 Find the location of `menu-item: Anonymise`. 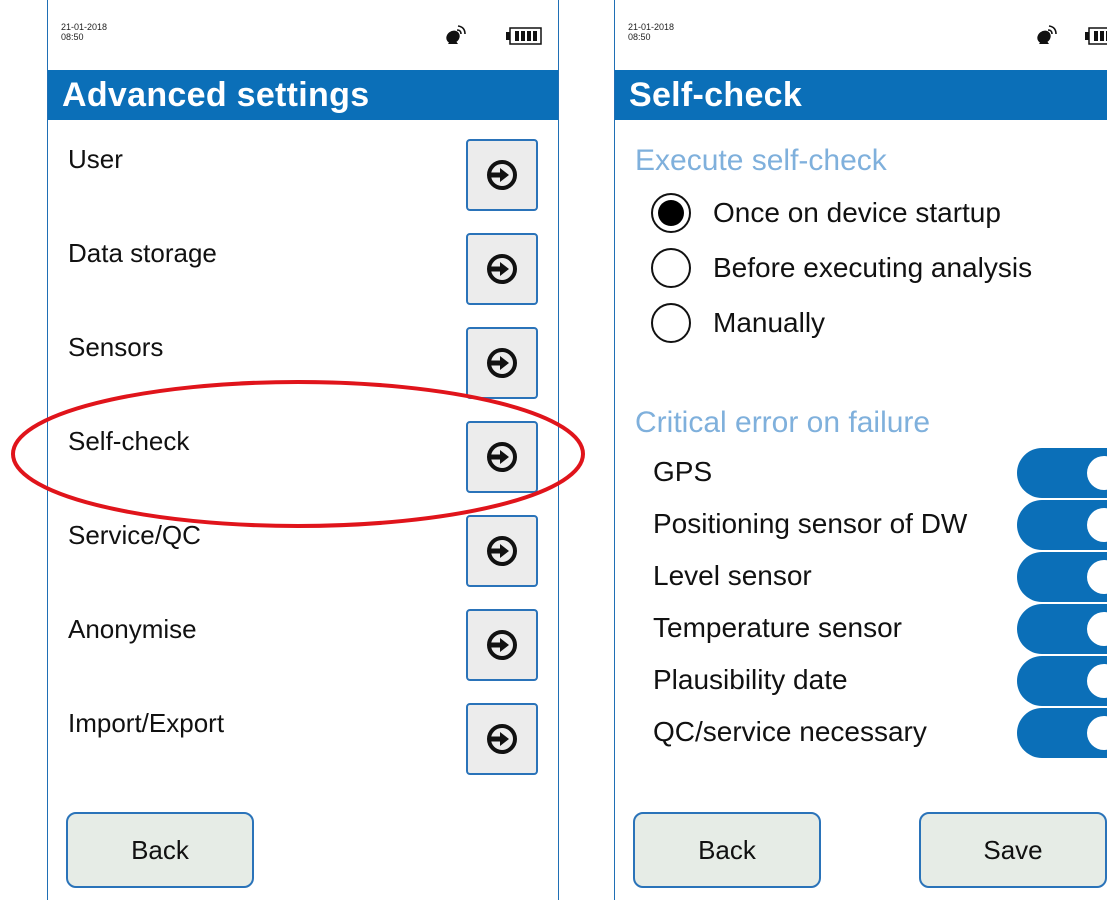

menu-item: Anonymise is located at coordinates (303, 635).